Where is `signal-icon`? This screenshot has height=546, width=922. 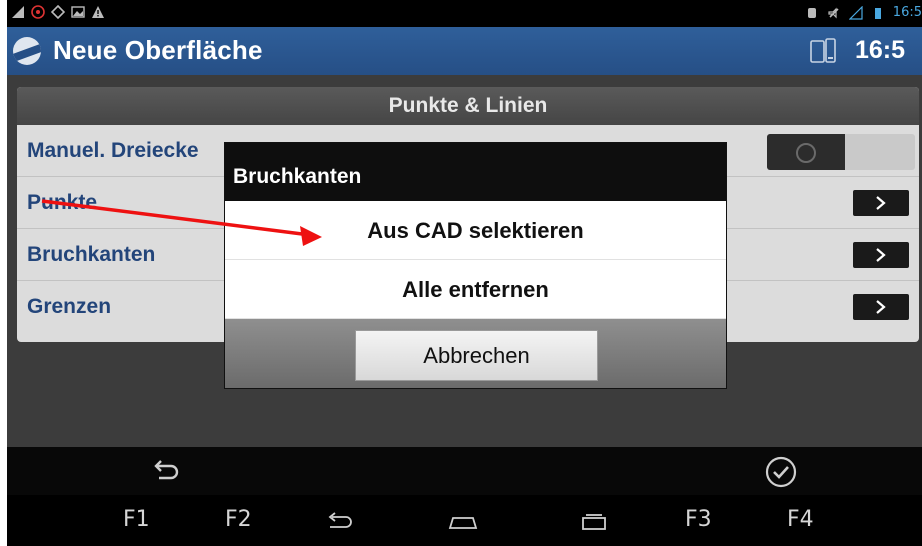
signal-icon is located at coordinates (18, 12).